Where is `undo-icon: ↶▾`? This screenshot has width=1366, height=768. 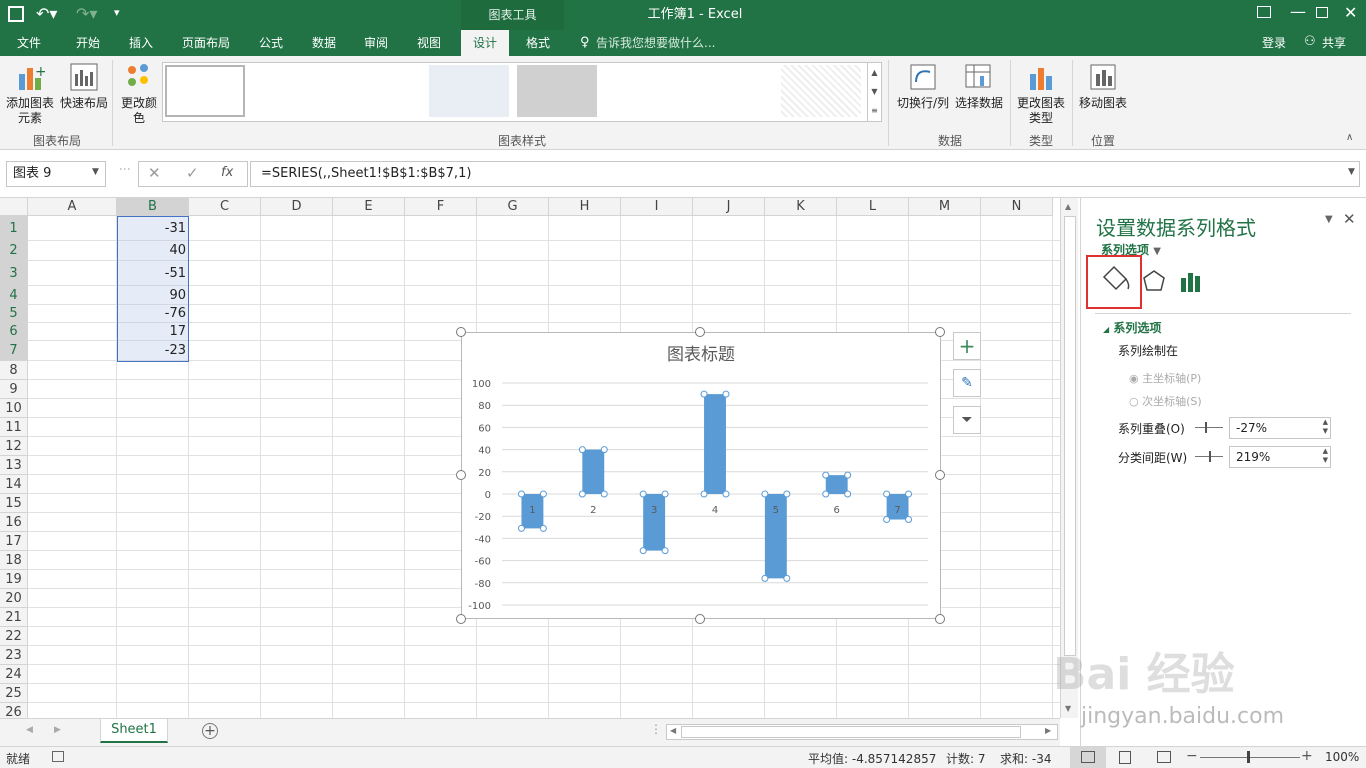 undo-icon: ↶▾ is located at coordinates (46, 13).